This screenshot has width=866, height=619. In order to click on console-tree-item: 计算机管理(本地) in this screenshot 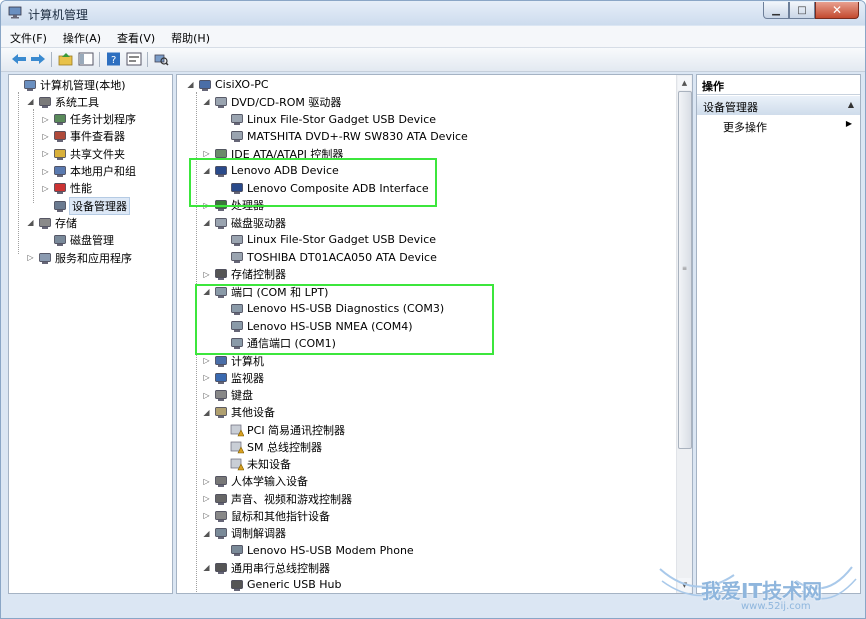, I will do `click(68, 84)`.